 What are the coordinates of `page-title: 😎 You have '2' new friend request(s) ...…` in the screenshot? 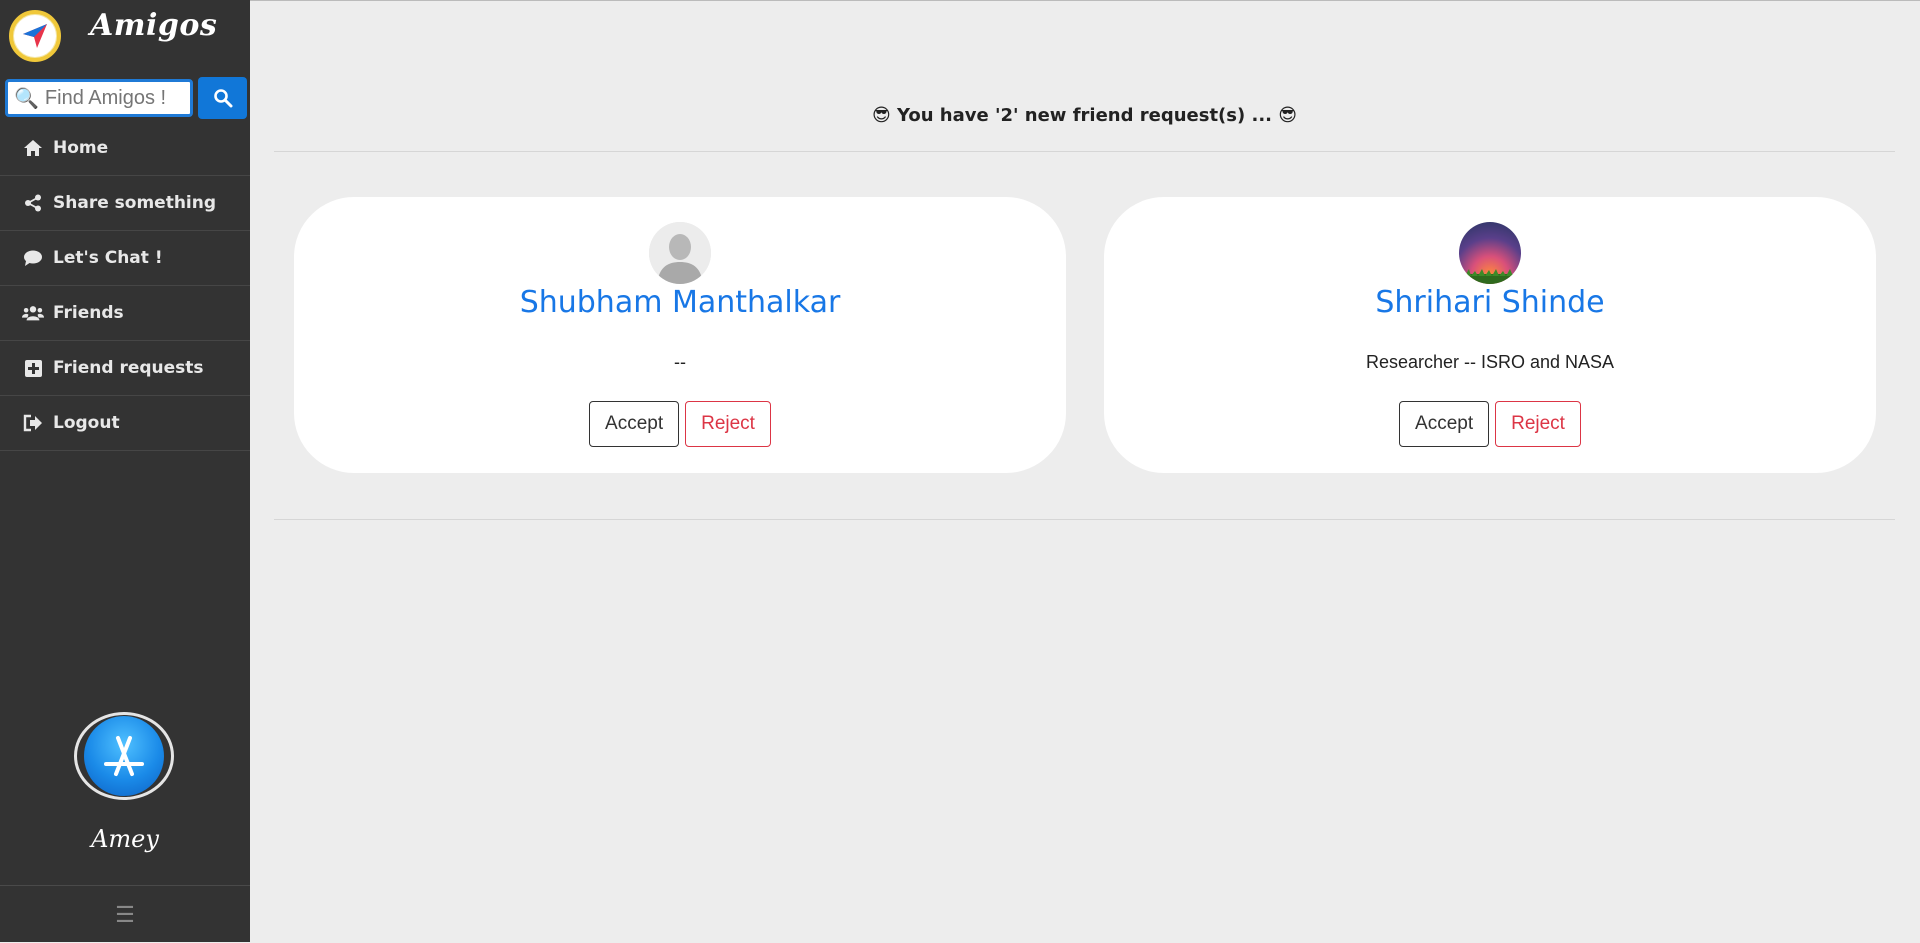 It's located at (1084, 115).